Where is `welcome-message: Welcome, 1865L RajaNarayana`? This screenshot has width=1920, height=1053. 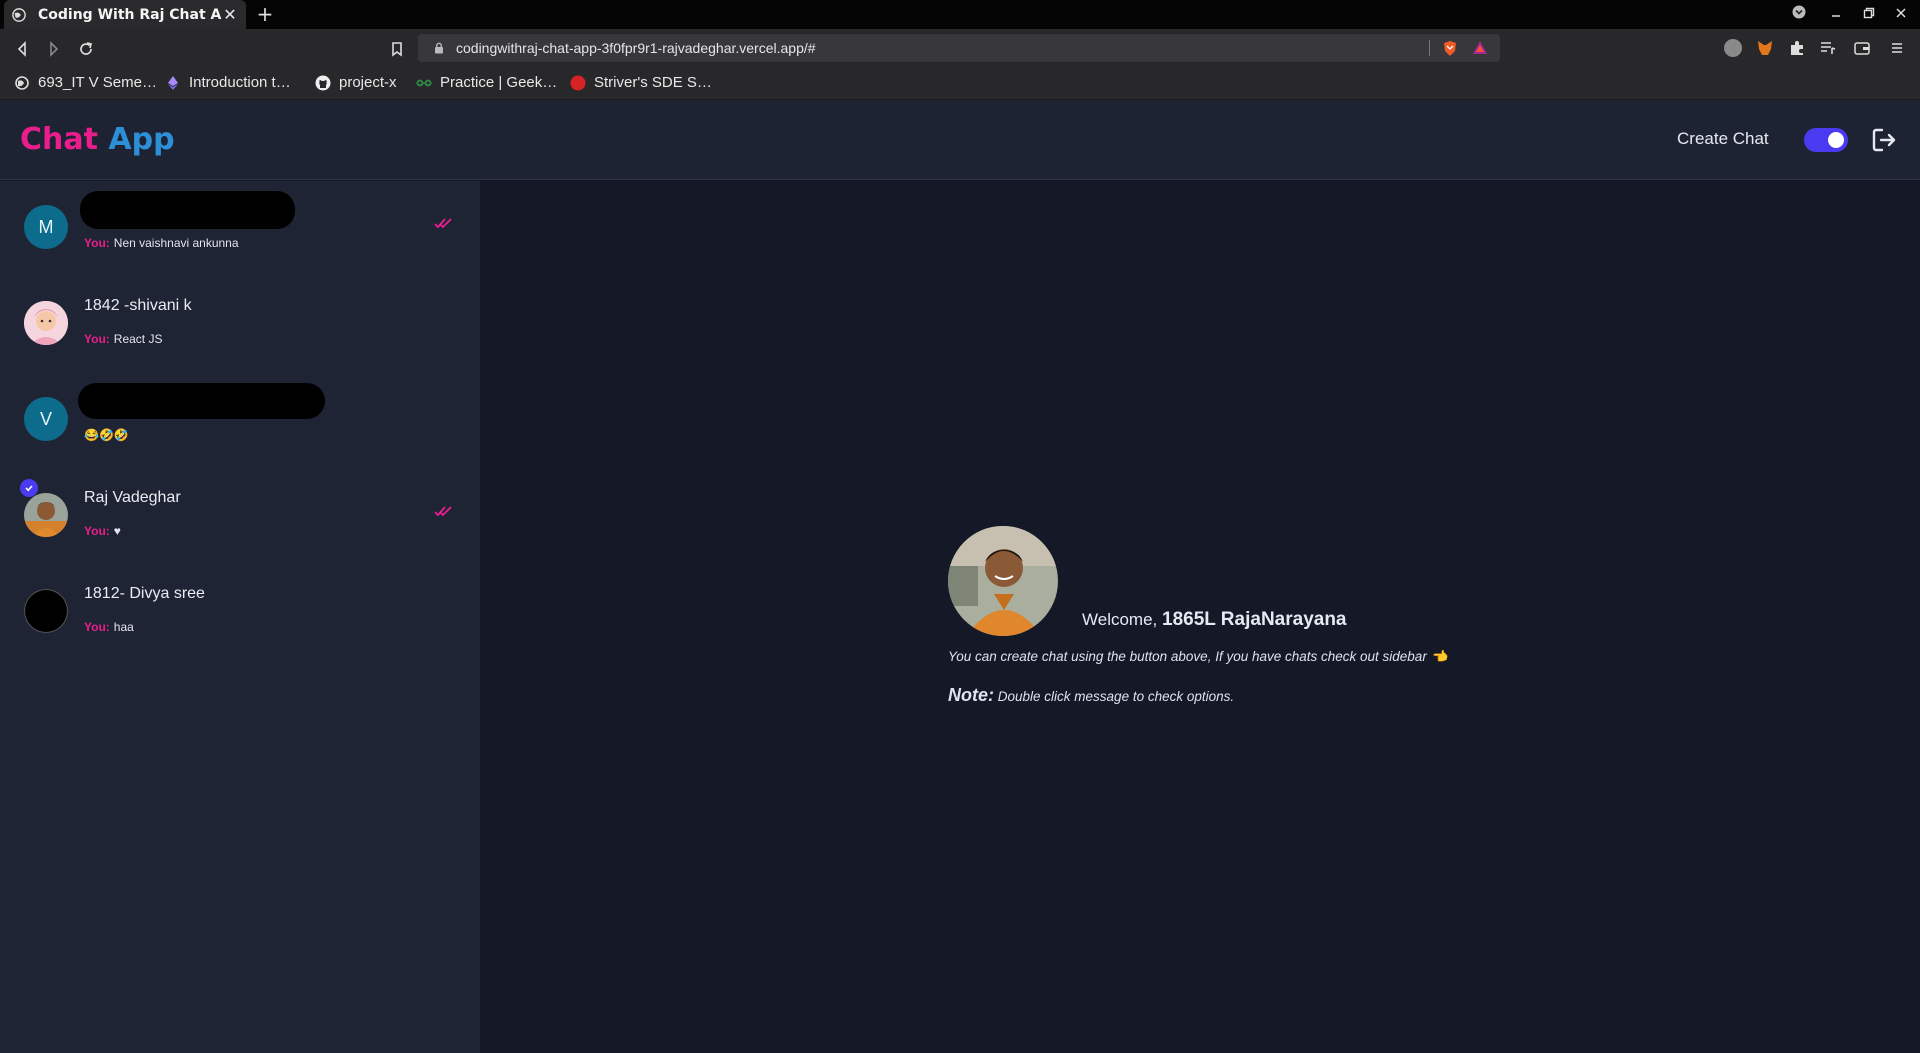 welcome-message: Welcome, 1865L RajaNarayana is located at coordinates (1214, 620).